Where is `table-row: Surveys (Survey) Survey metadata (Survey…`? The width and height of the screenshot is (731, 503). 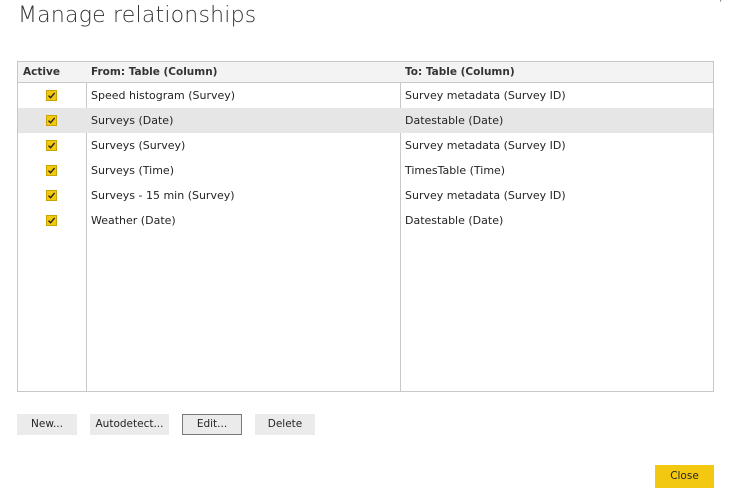
table-row: Surveys (Survey) Survey metadata (Survey… is located at coordinates (365, 145).